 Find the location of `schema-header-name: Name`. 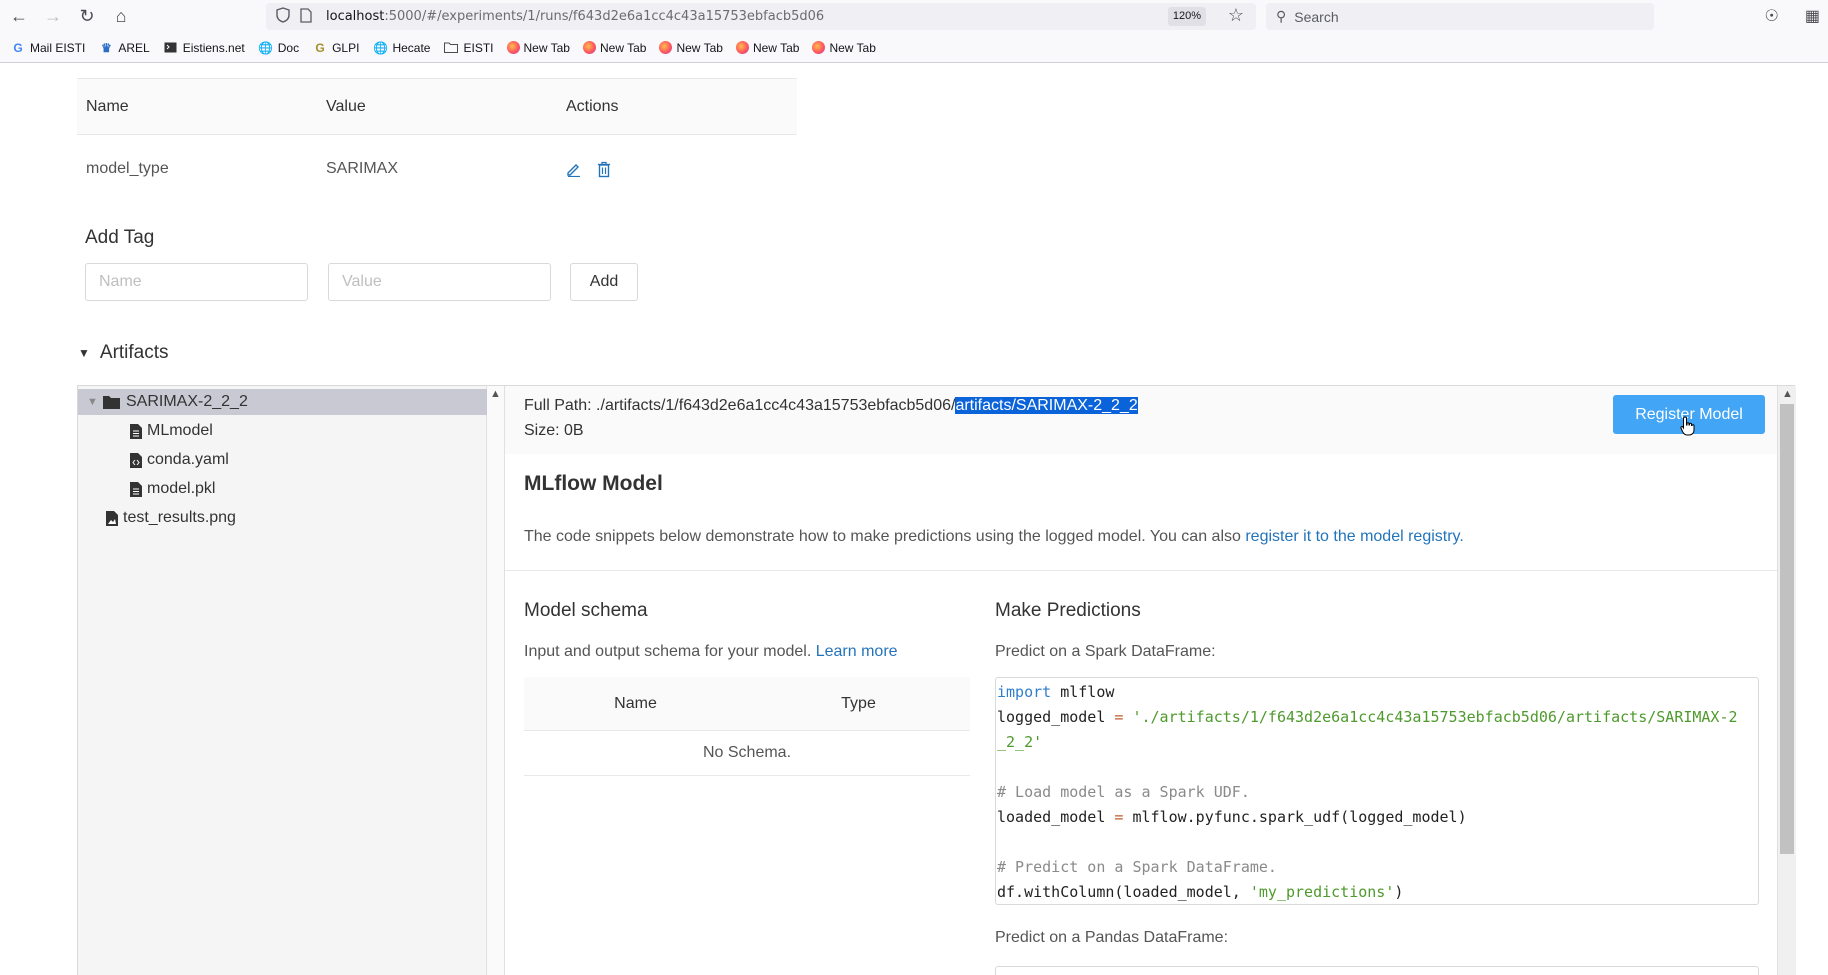

schema-header-name: Name is located at coordinates (635, 703).